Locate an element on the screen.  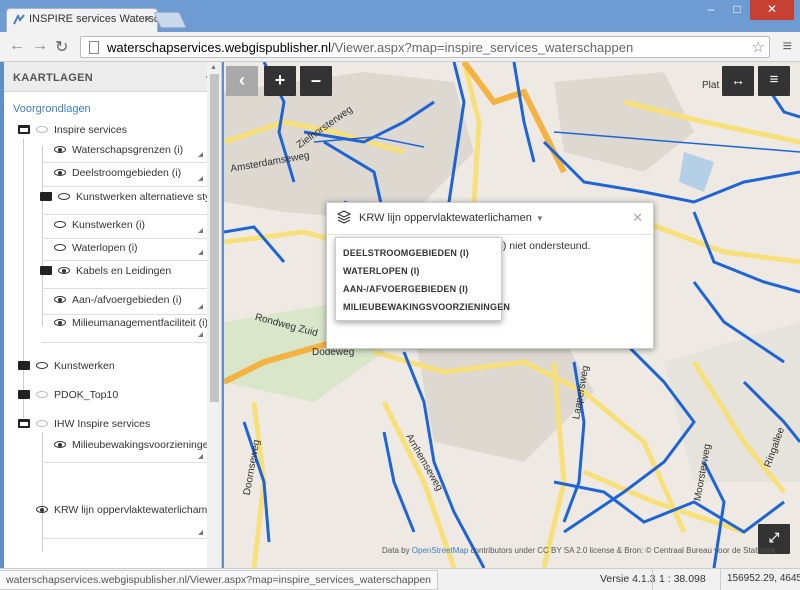
url-host: waterschapservices.webgispublisher.nl is located at coordinates (219, 47).